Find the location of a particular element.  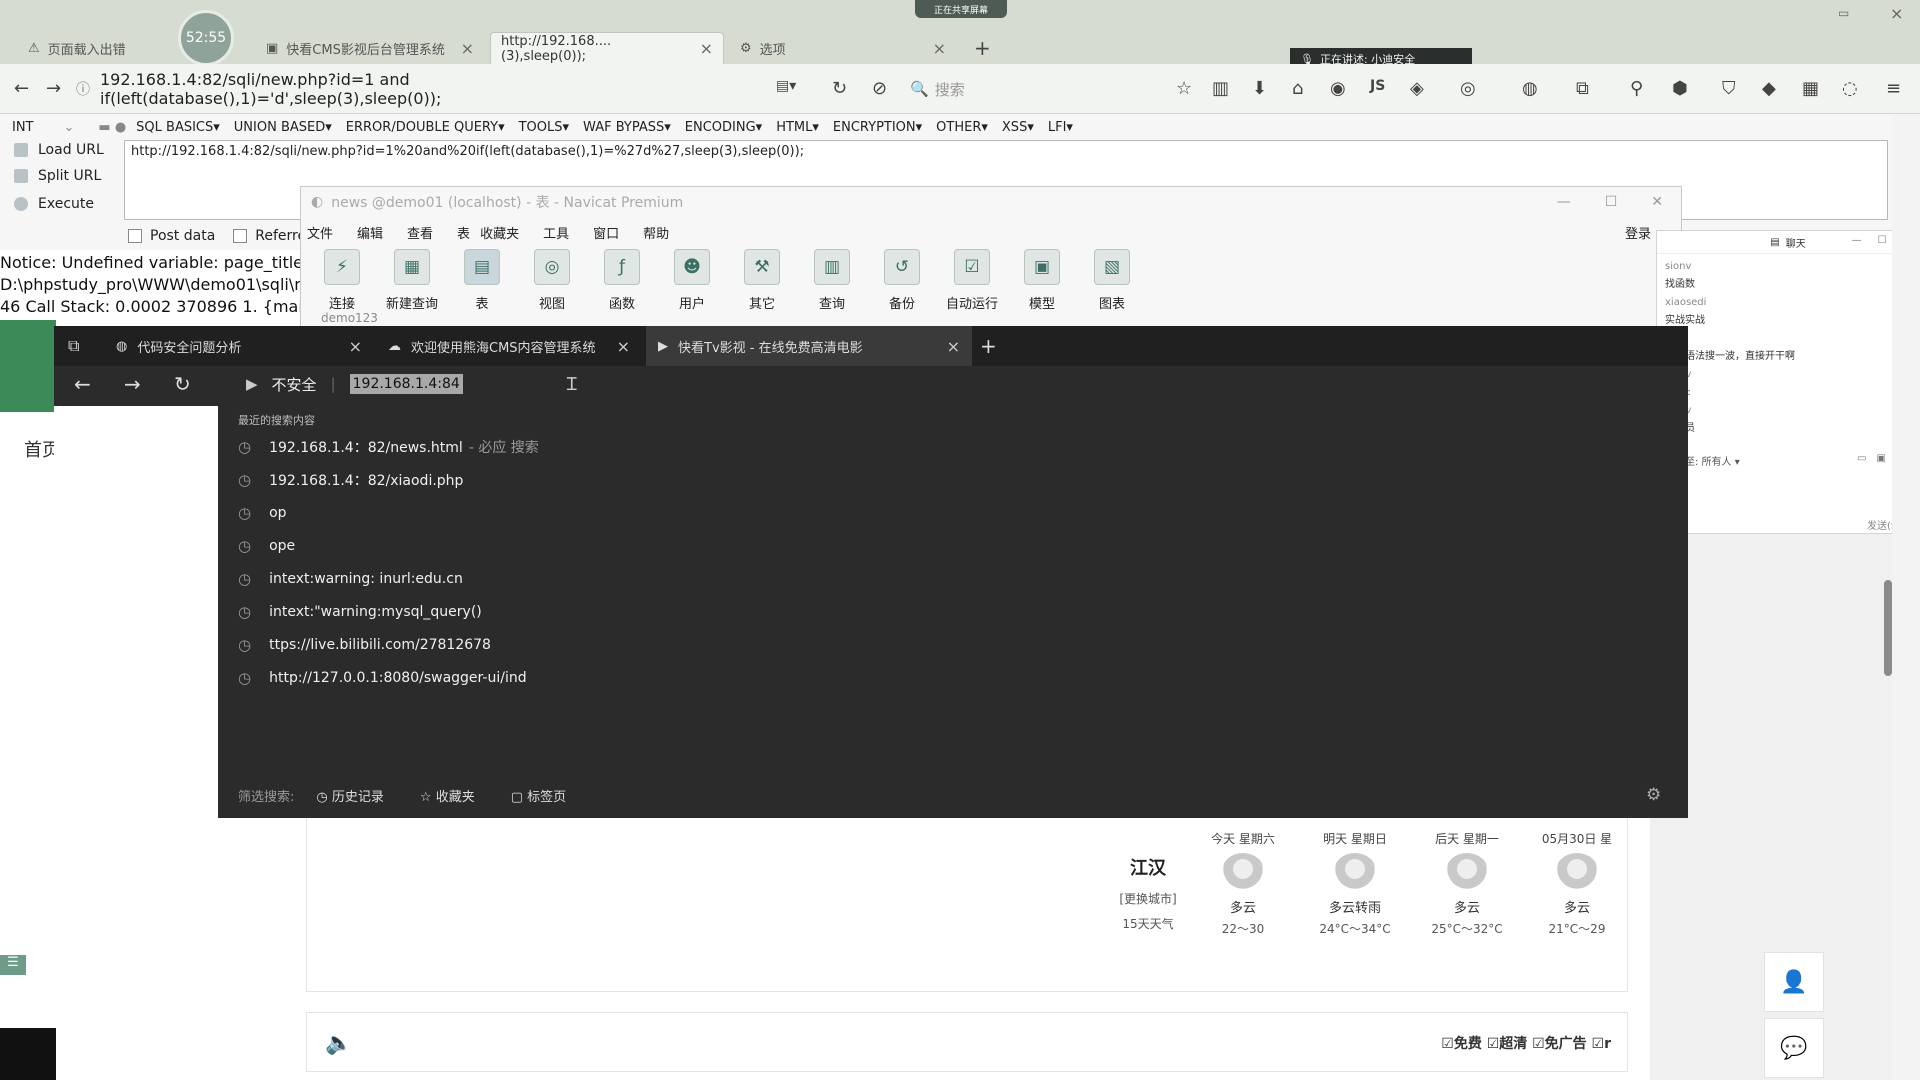

adblock-icon: ⬢ is located at coordinates (1680, 88).